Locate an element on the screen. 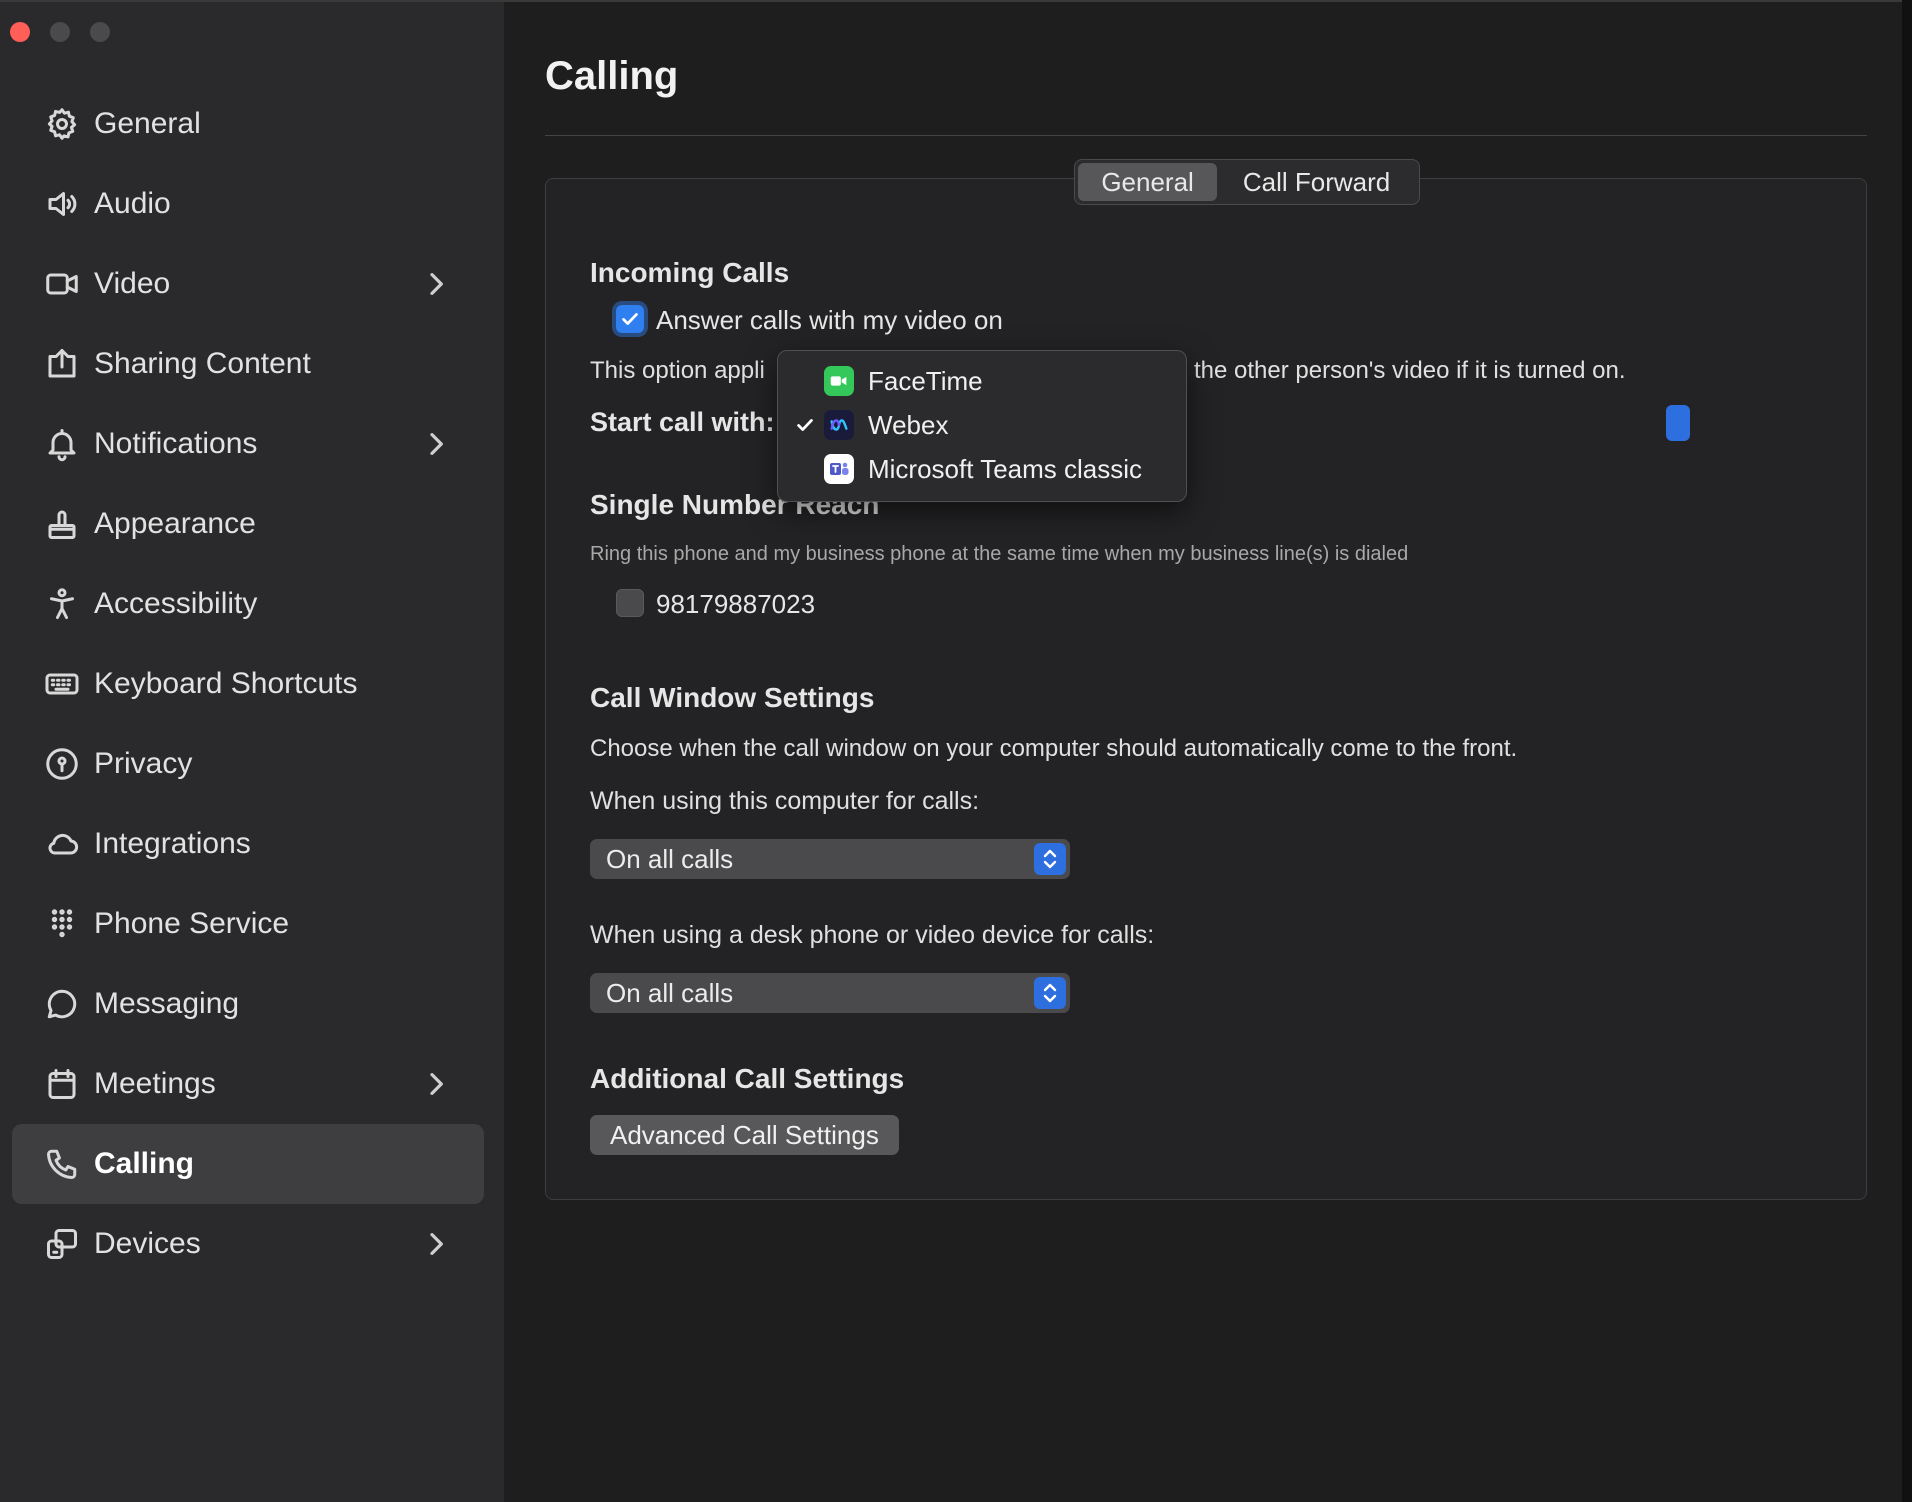 The height and width of the screenshot is (1502, 1912). sidebar-item-label: Video is located at coordinates (132, 283).